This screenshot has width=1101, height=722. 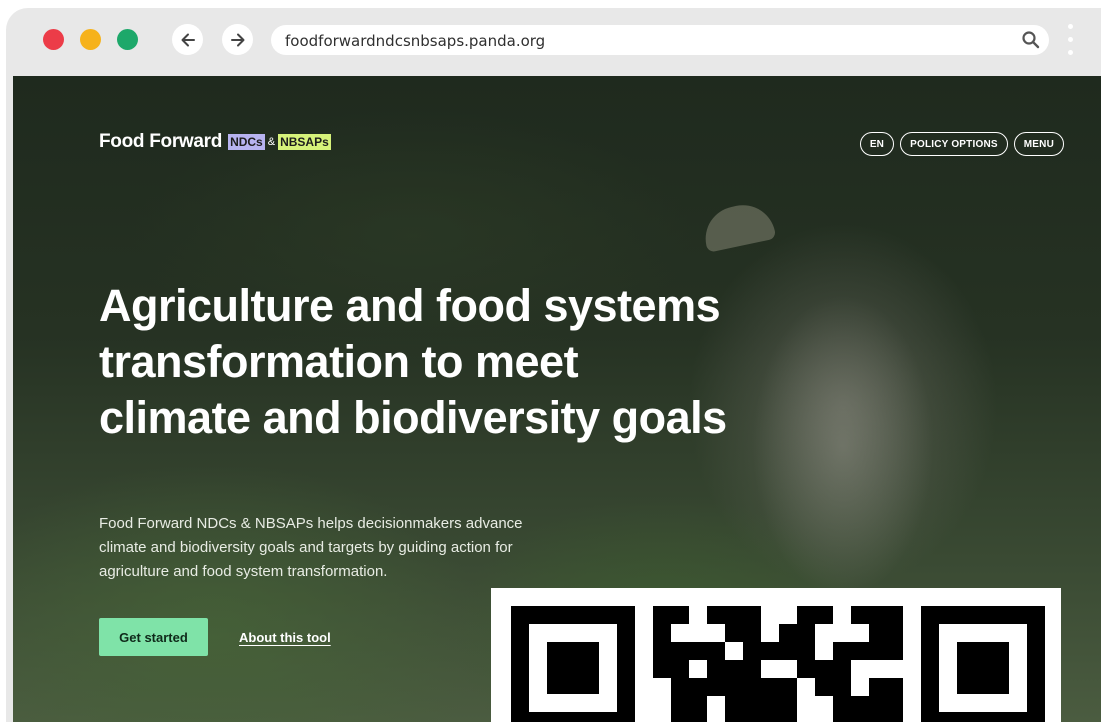 I want to click on logo-text: Food Forward, so click(x=161, y=141).